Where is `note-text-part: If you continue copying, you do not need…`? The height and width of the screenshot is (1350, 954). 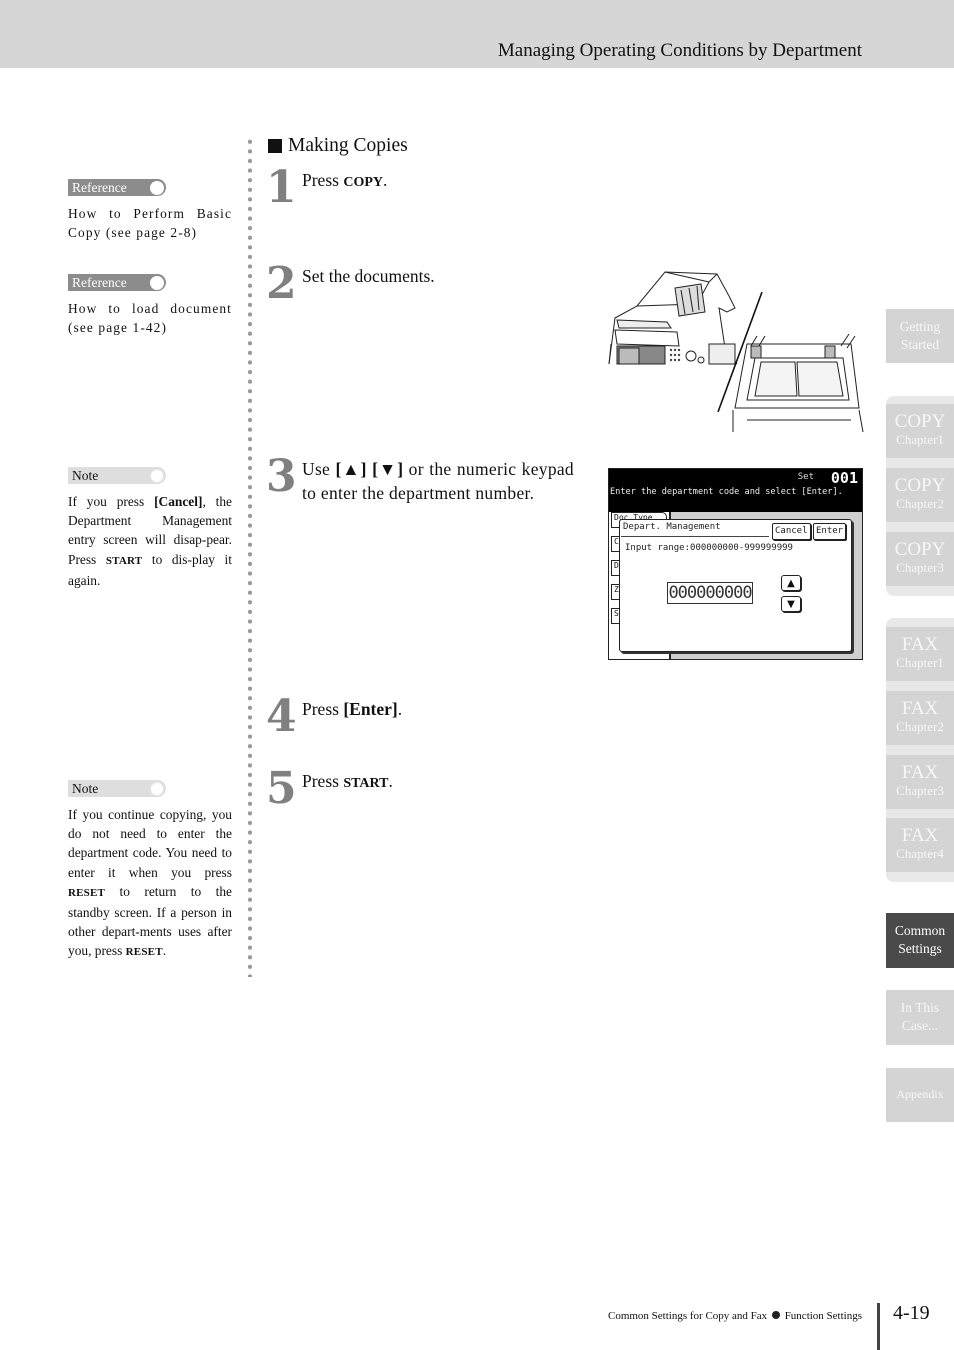 note-text-part: If you continue copying, you do not need… is located at coordinates (150, 843).